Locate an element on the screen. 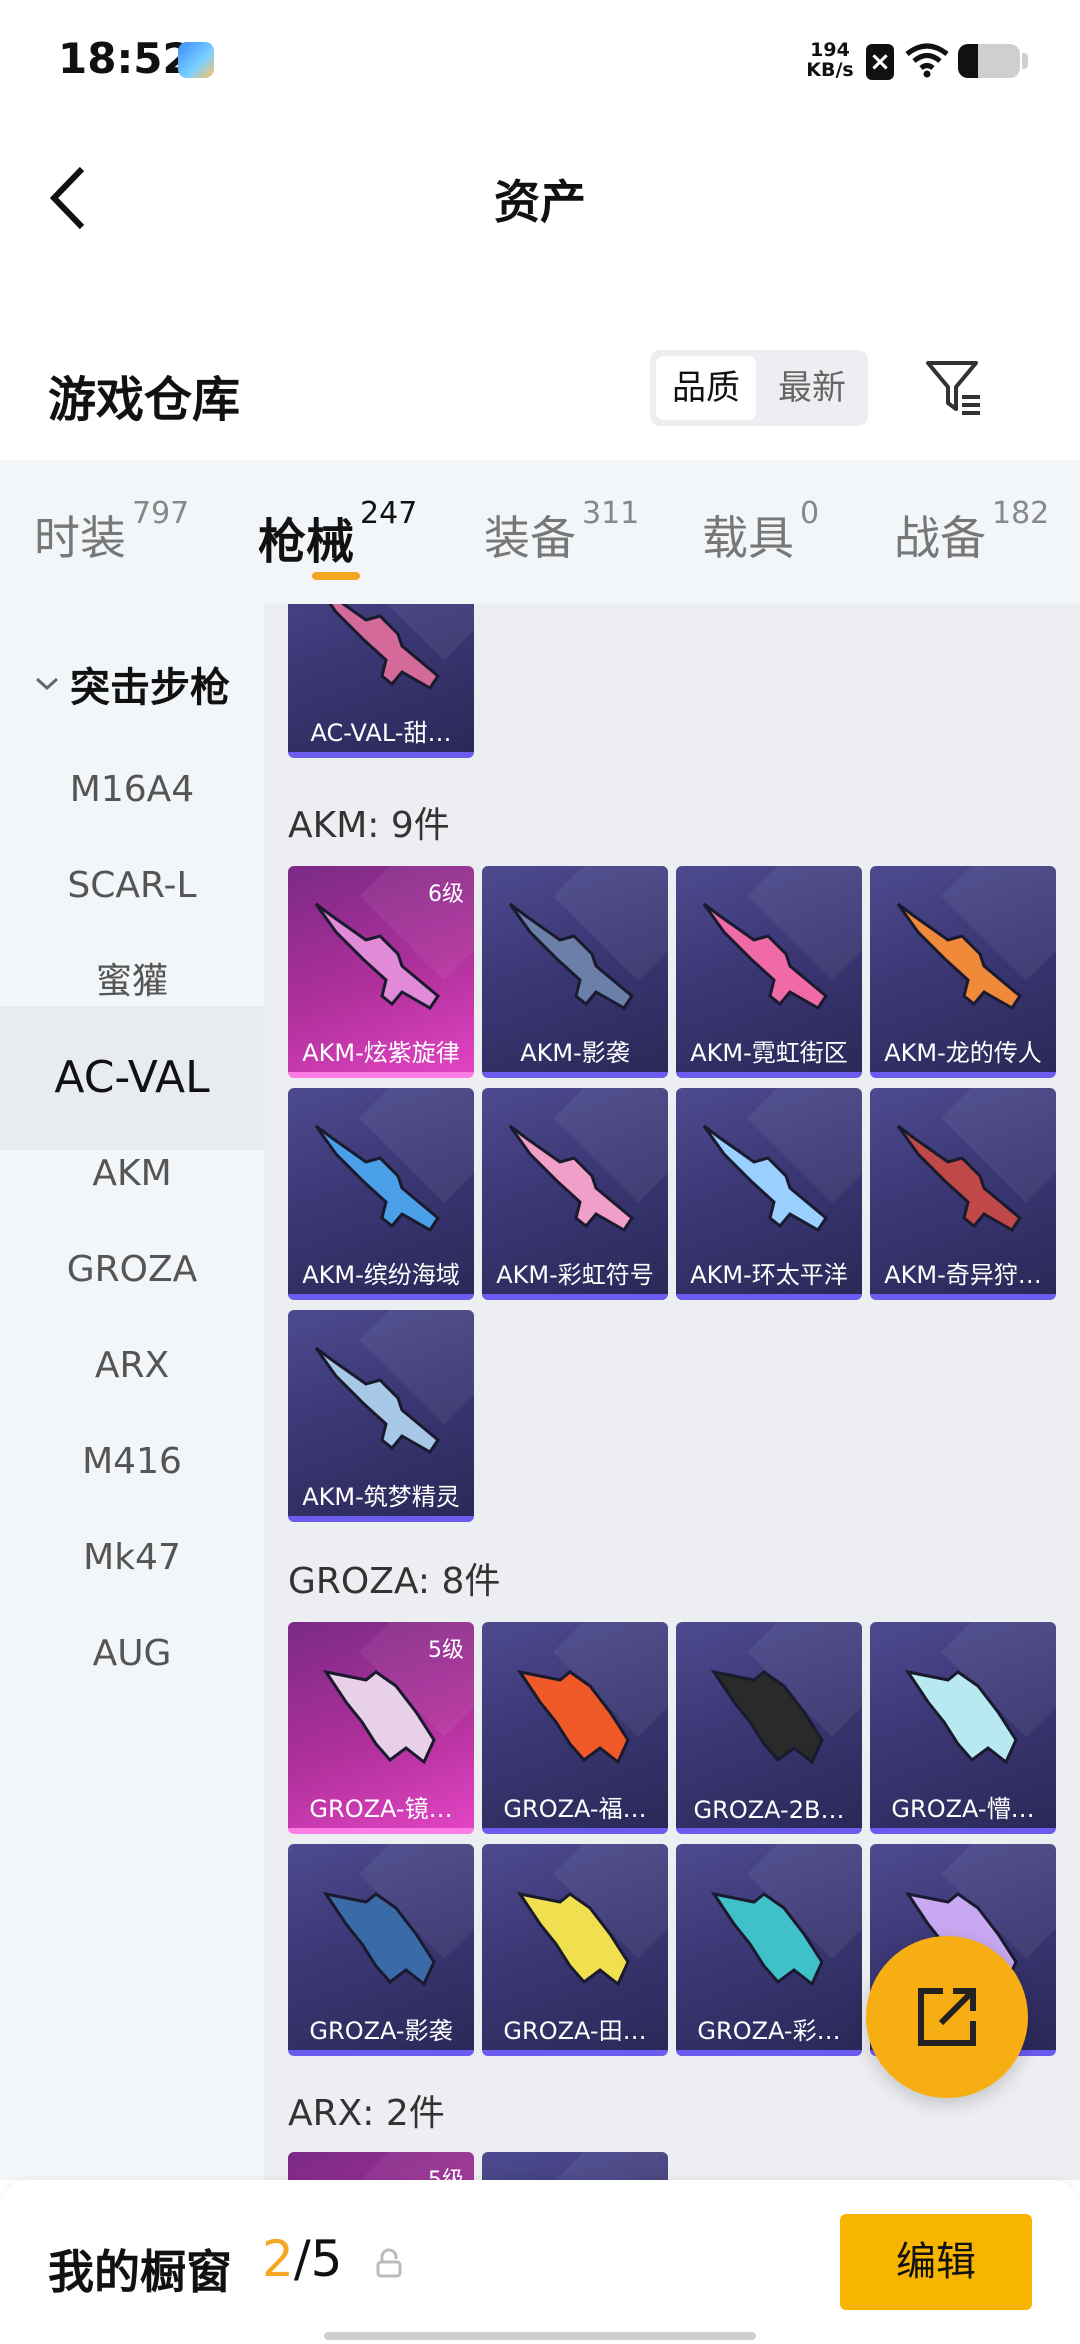  share-fab is located at coordinates (947, 2017).